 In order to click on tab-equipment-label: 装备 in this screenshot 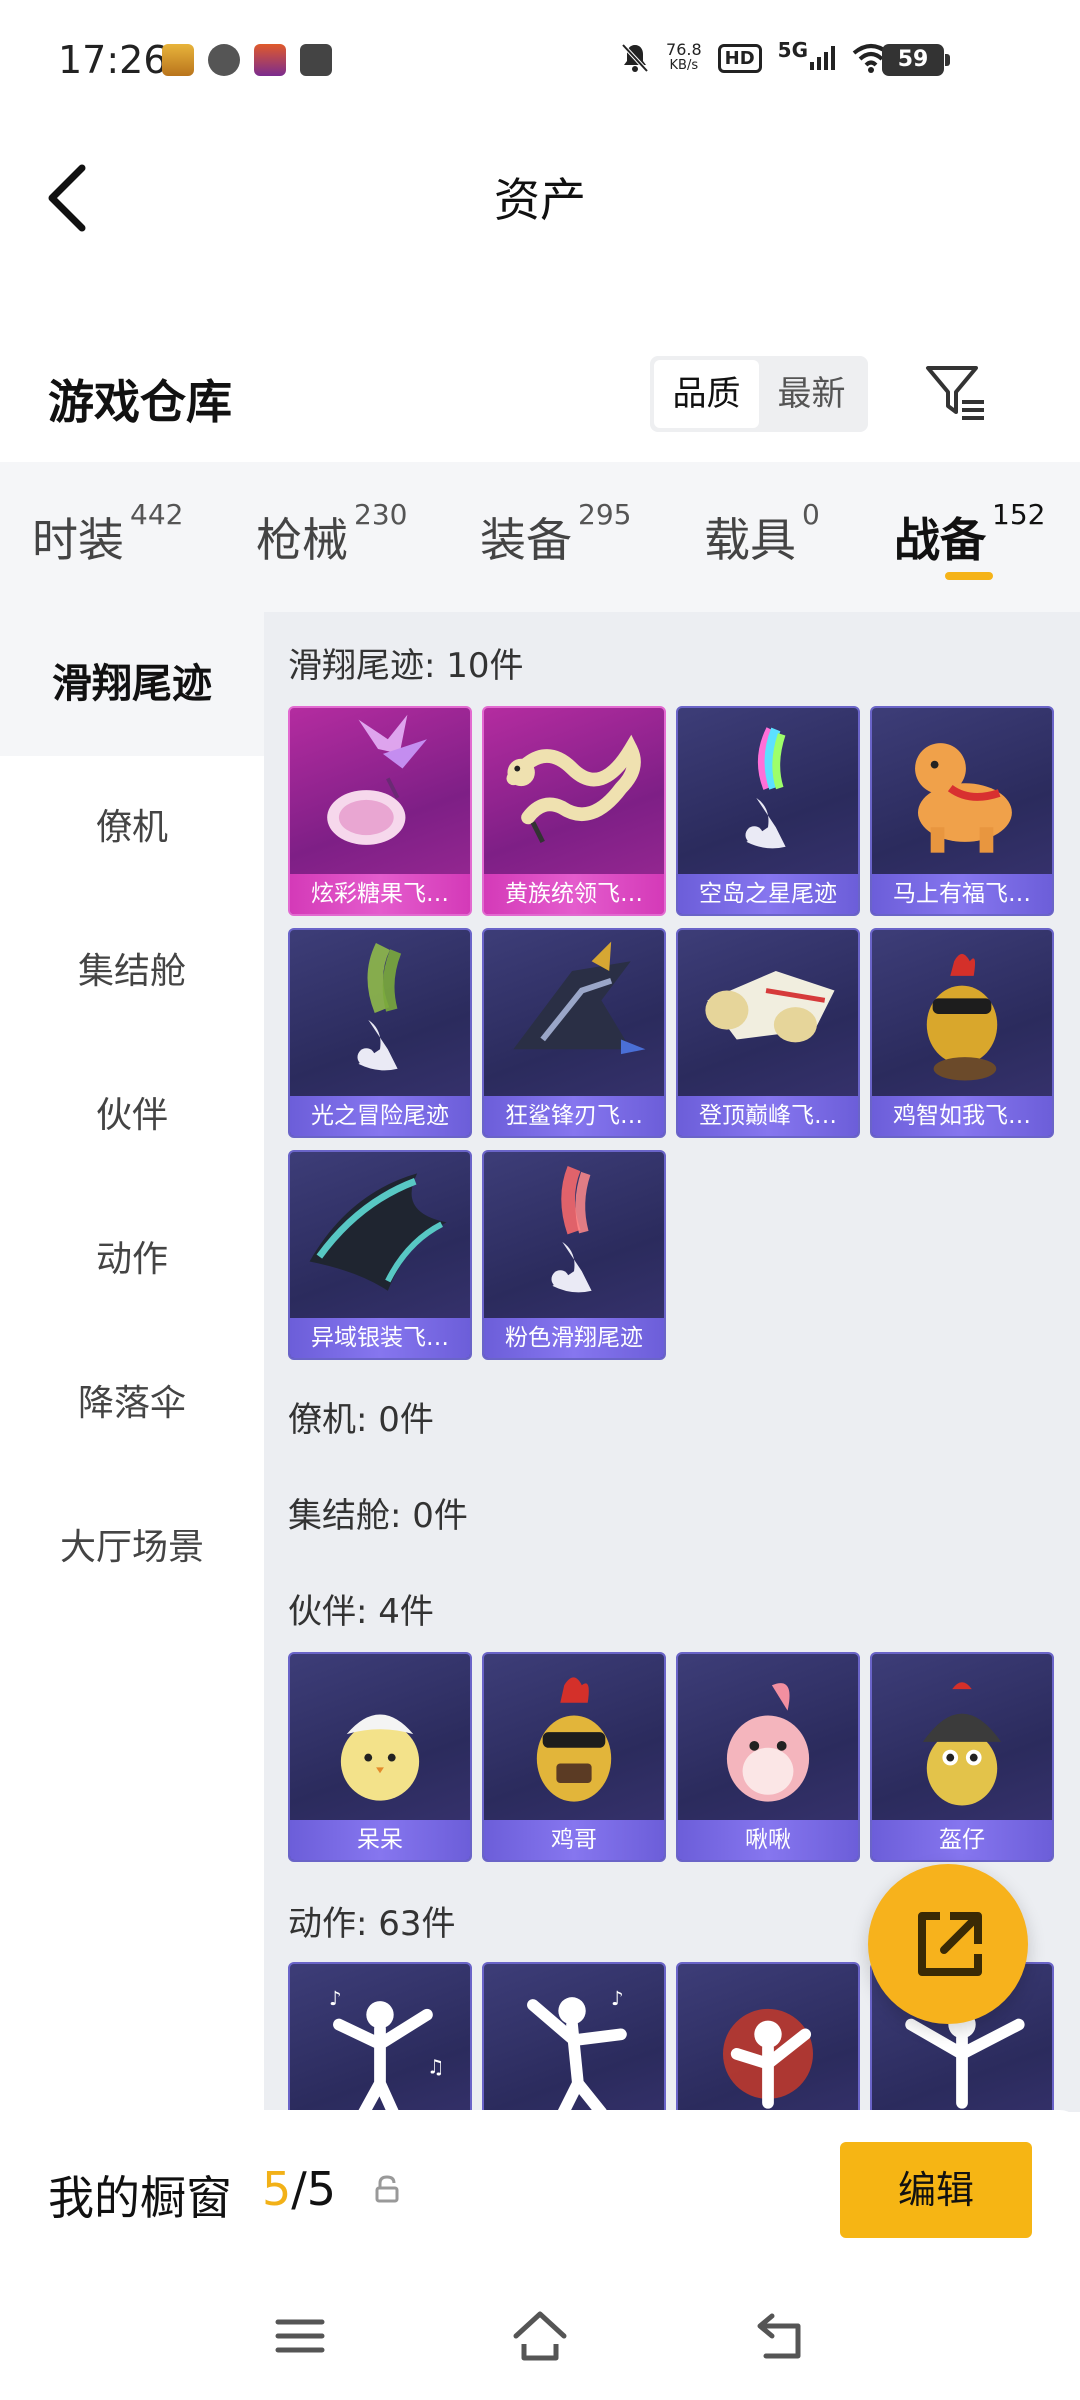, I will do `click(526, 540)`.